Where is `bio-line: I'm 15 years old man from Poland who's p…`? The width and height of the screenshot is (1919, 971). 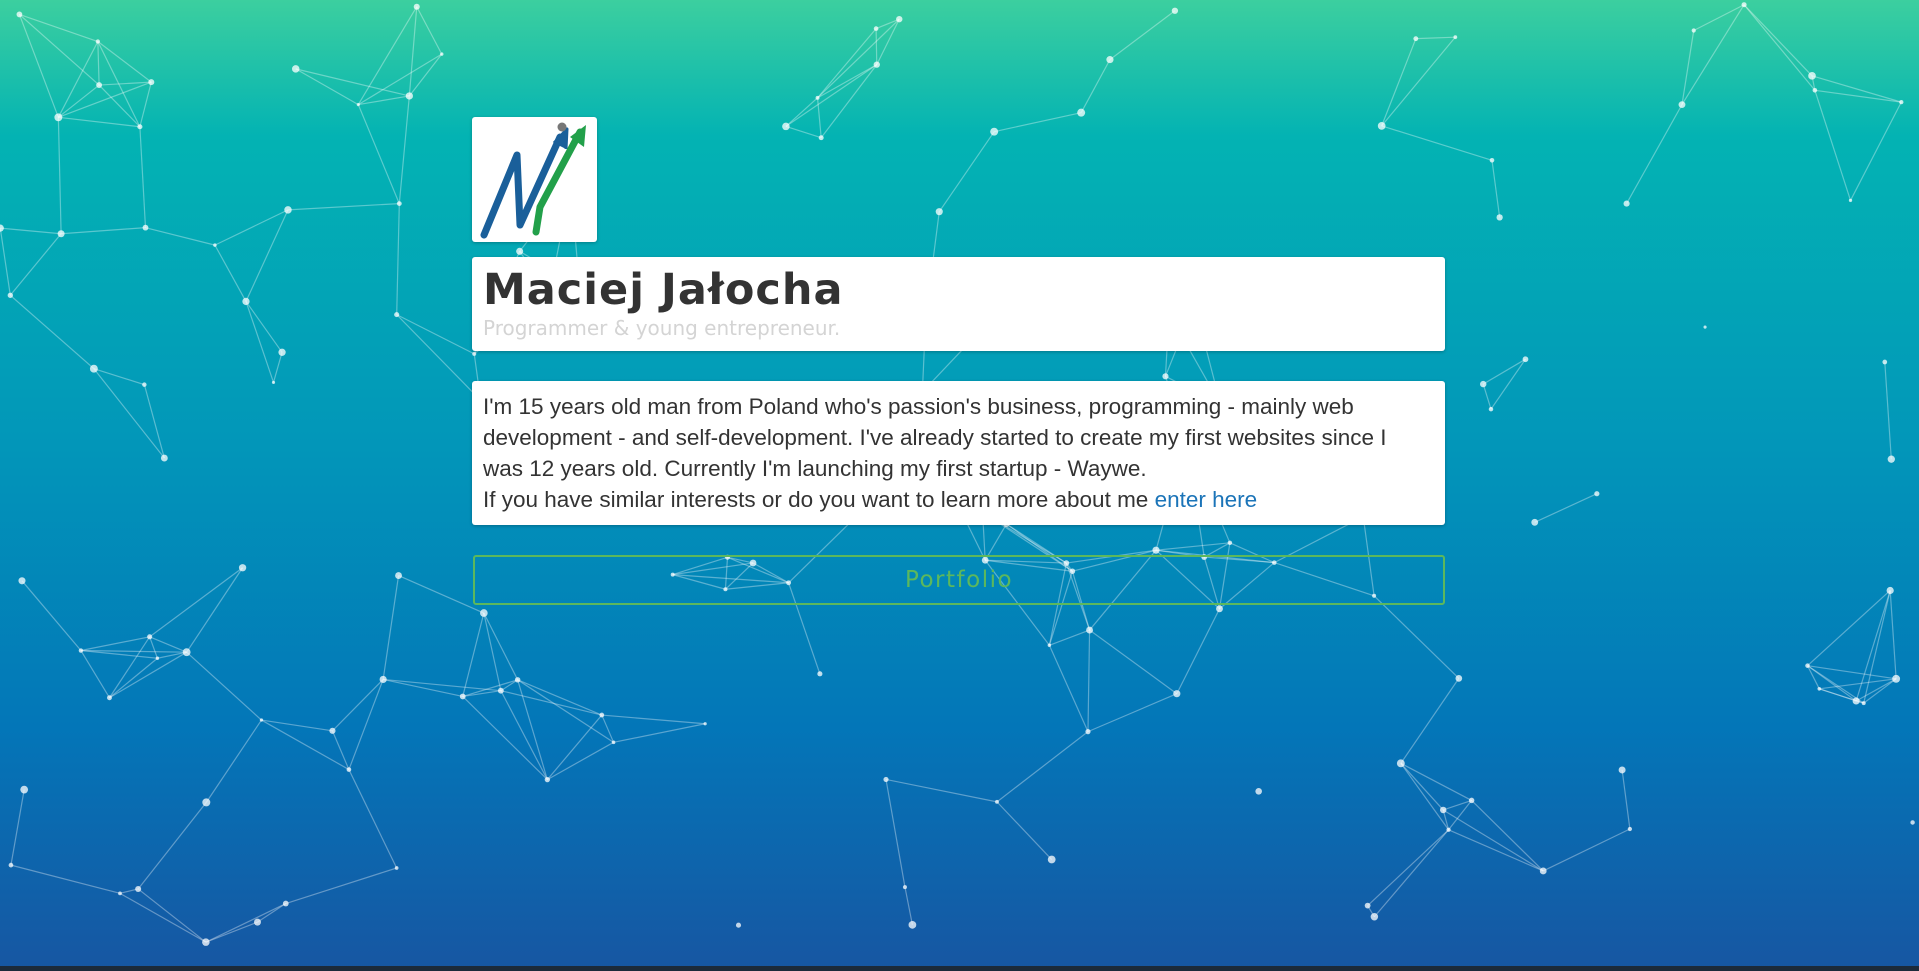 bio-line: I'm 15 years old man from Poland who's p… is located at coordinates (918, 406).